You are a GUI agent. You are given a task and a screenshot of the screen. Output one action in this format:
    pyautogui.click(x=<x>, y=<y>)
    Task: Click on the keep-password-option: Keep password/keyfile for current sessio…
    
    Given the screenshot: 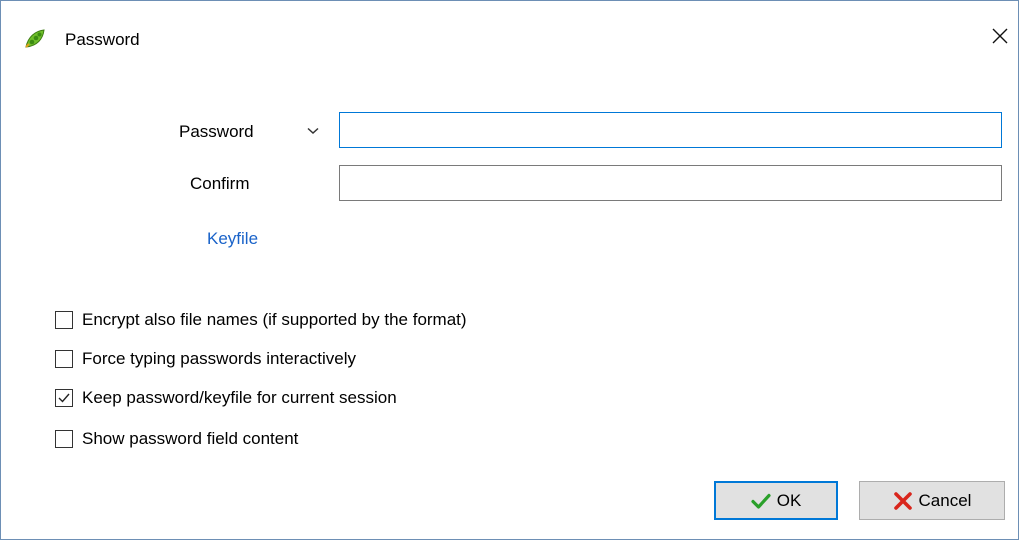 What is the action you would take?
    pyautogui.click(x=226, y=398)
    